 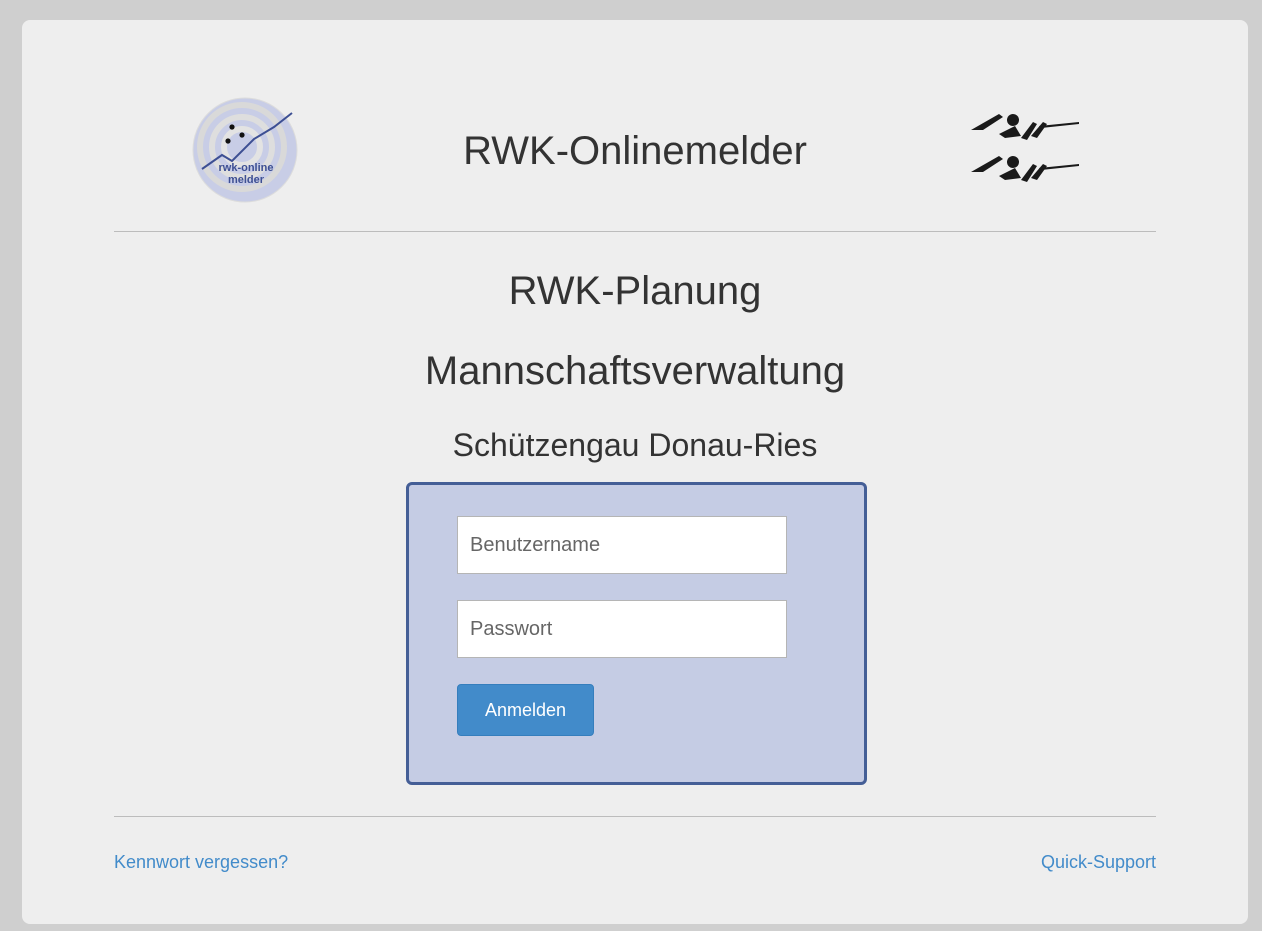 What do you see at coordinates (1098, 862) in the screenshot?
I see `quick-support-link: Quick-Support` at bounding box center [1098, 862].